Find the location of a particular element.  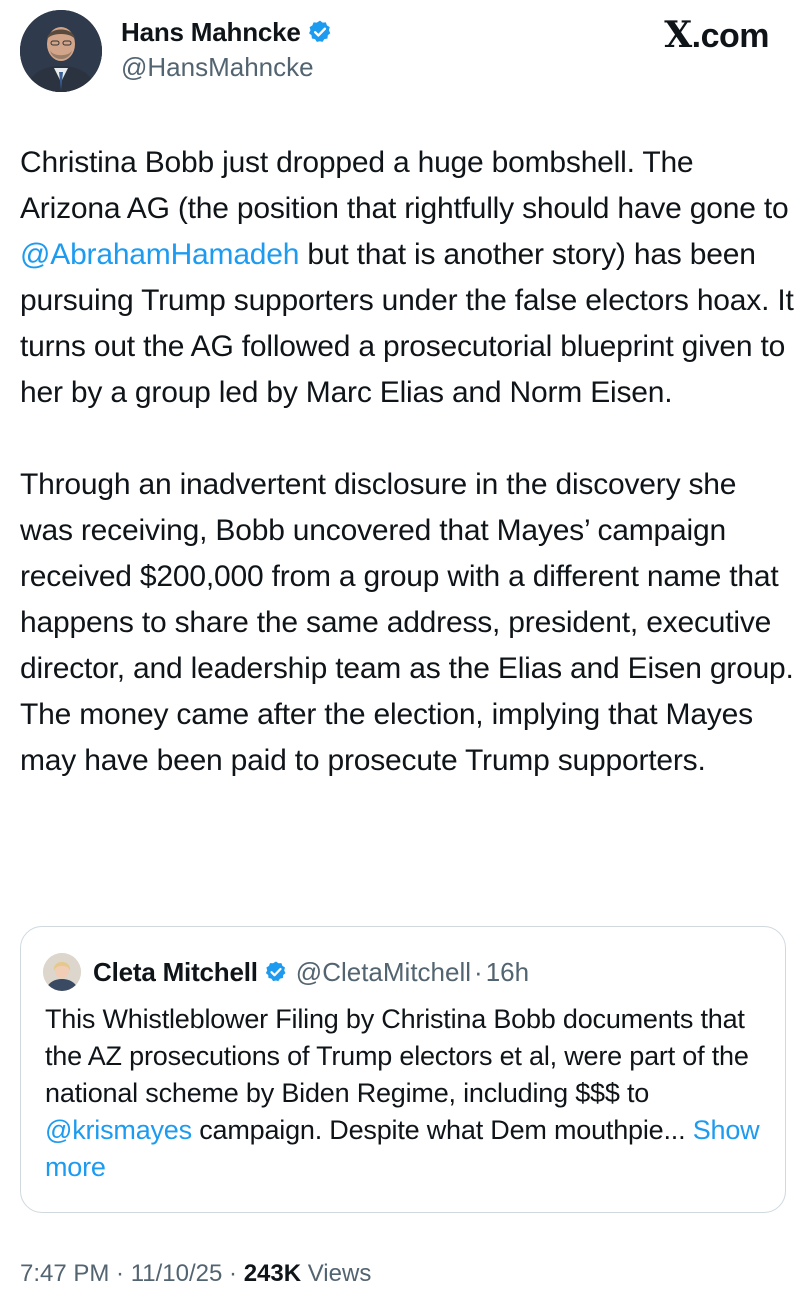

quote-header: Cleta Mitchell @CletaMitchell · 16h is located at coordinates (311, 972).